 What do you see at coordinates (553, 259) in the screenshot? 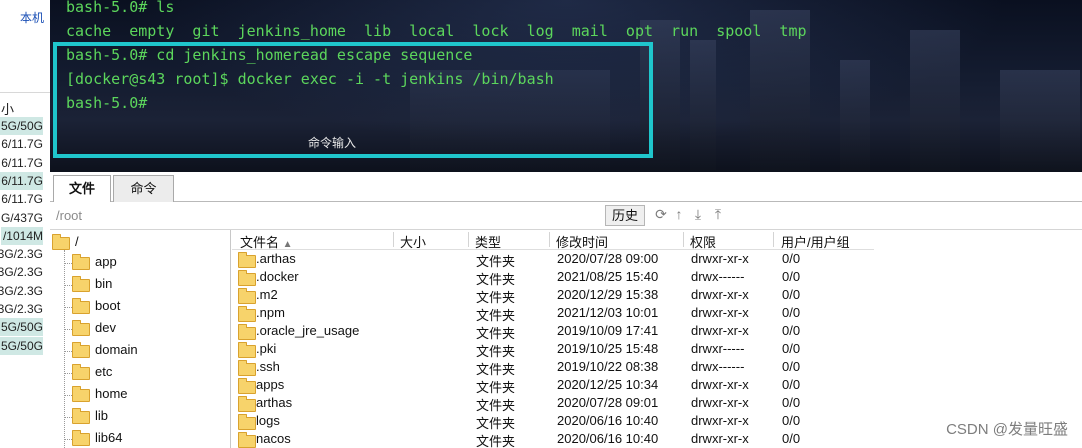
I see `file-row: .arthas 文件夹 2020/07/28 09:00 drwxr-xr-x 0/0` at bounding box center [553, 259].